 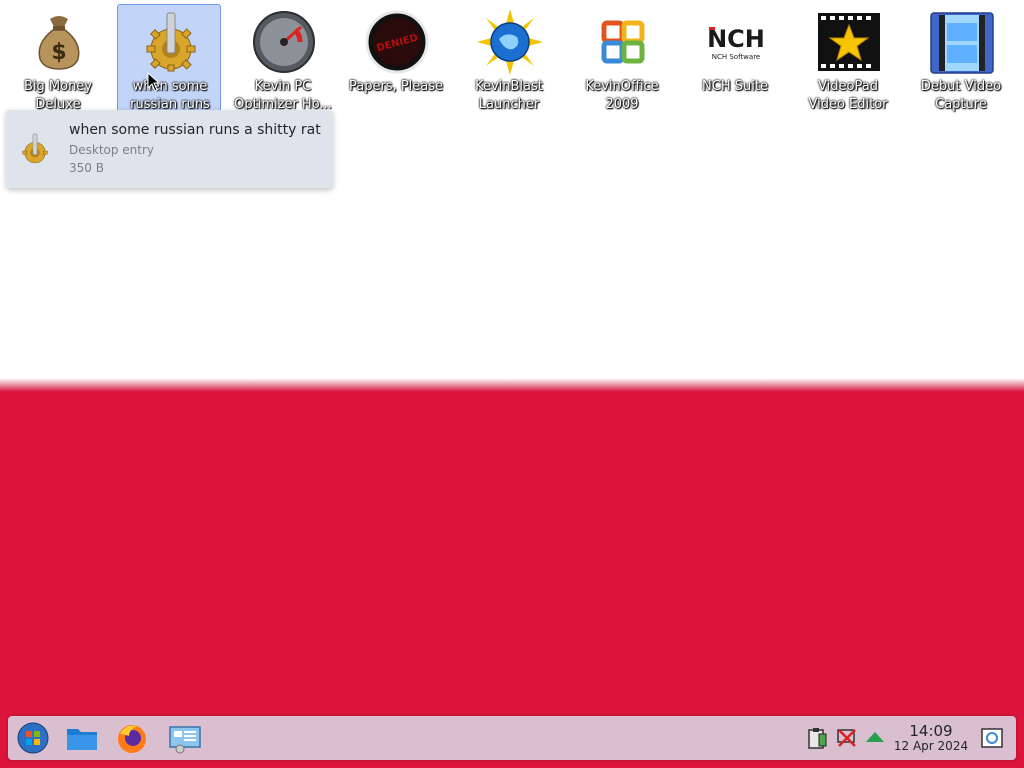 I want to click on clipboard-icon, so click(x=817, y=738).